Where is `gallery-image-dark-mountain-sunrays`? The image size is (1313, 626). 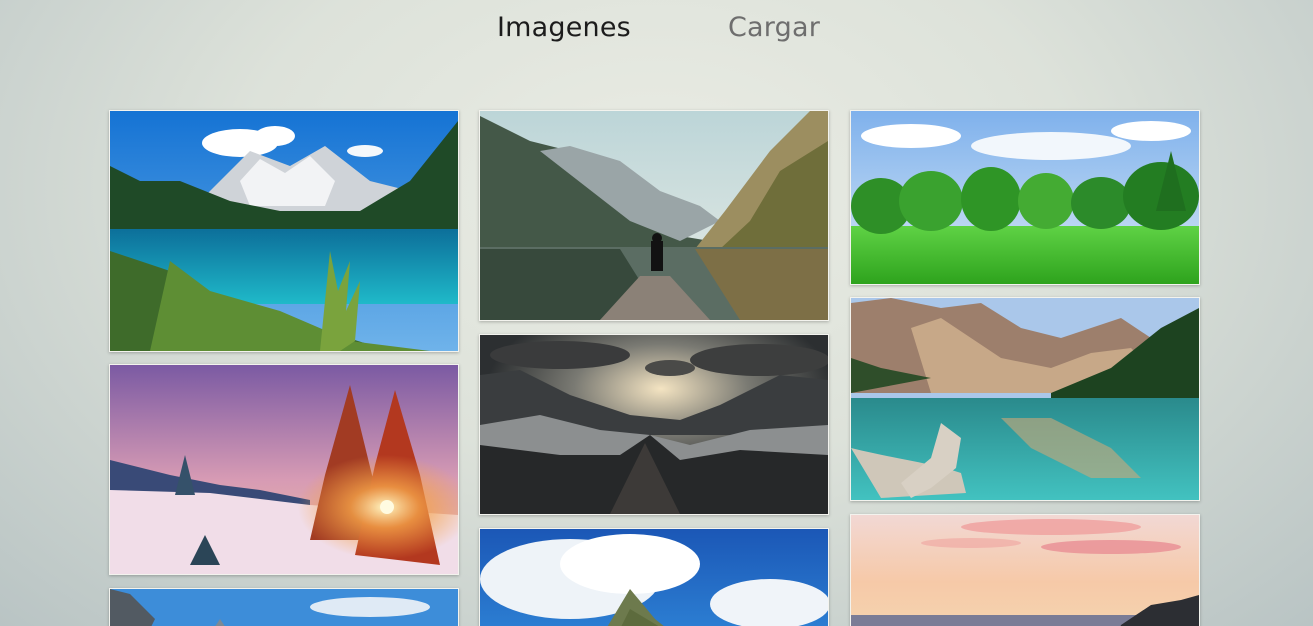 gallery-image-dark-mountain-sunrays is located at coordinates (654, 424).